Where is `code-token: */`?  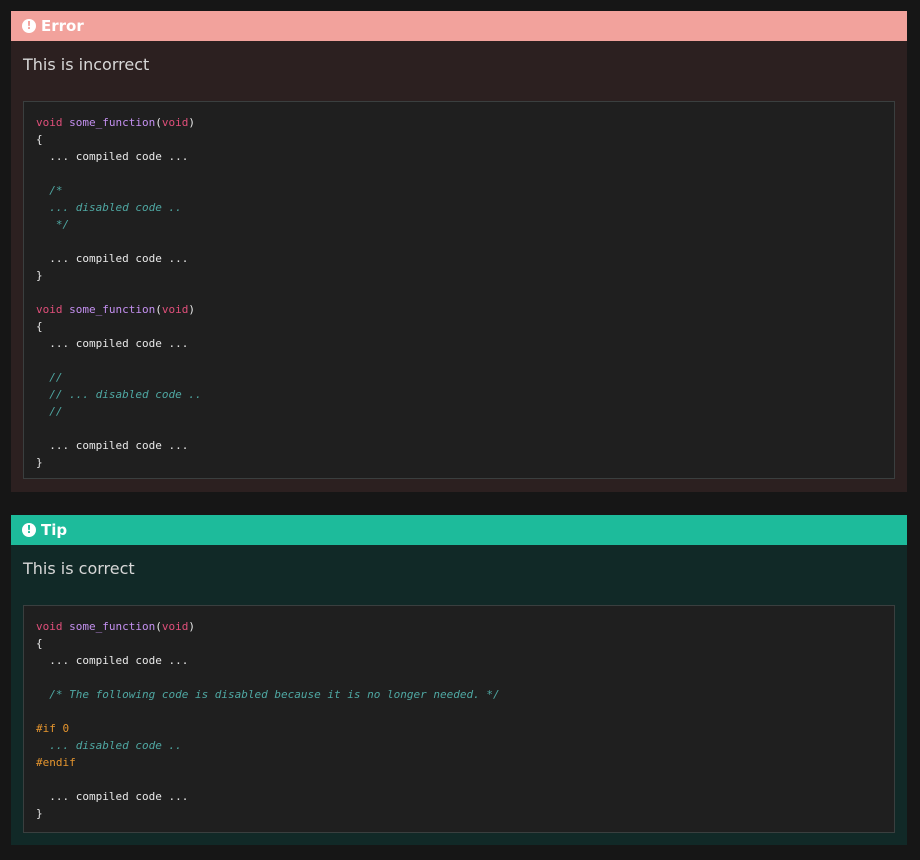
code-token: */ is located at coordinates (53, 224).